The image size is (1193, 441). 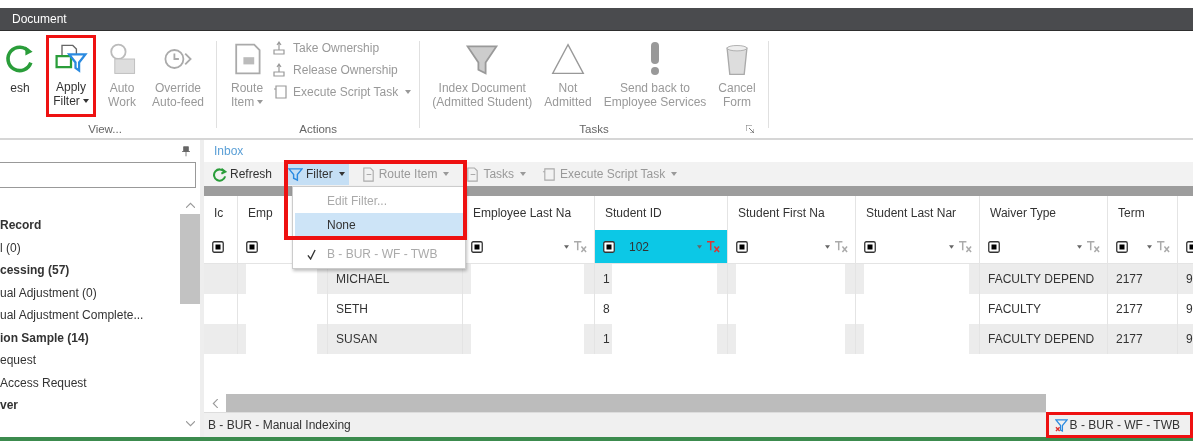 I want to click on dialog-launcher-icon, so click(x=749, y=129).